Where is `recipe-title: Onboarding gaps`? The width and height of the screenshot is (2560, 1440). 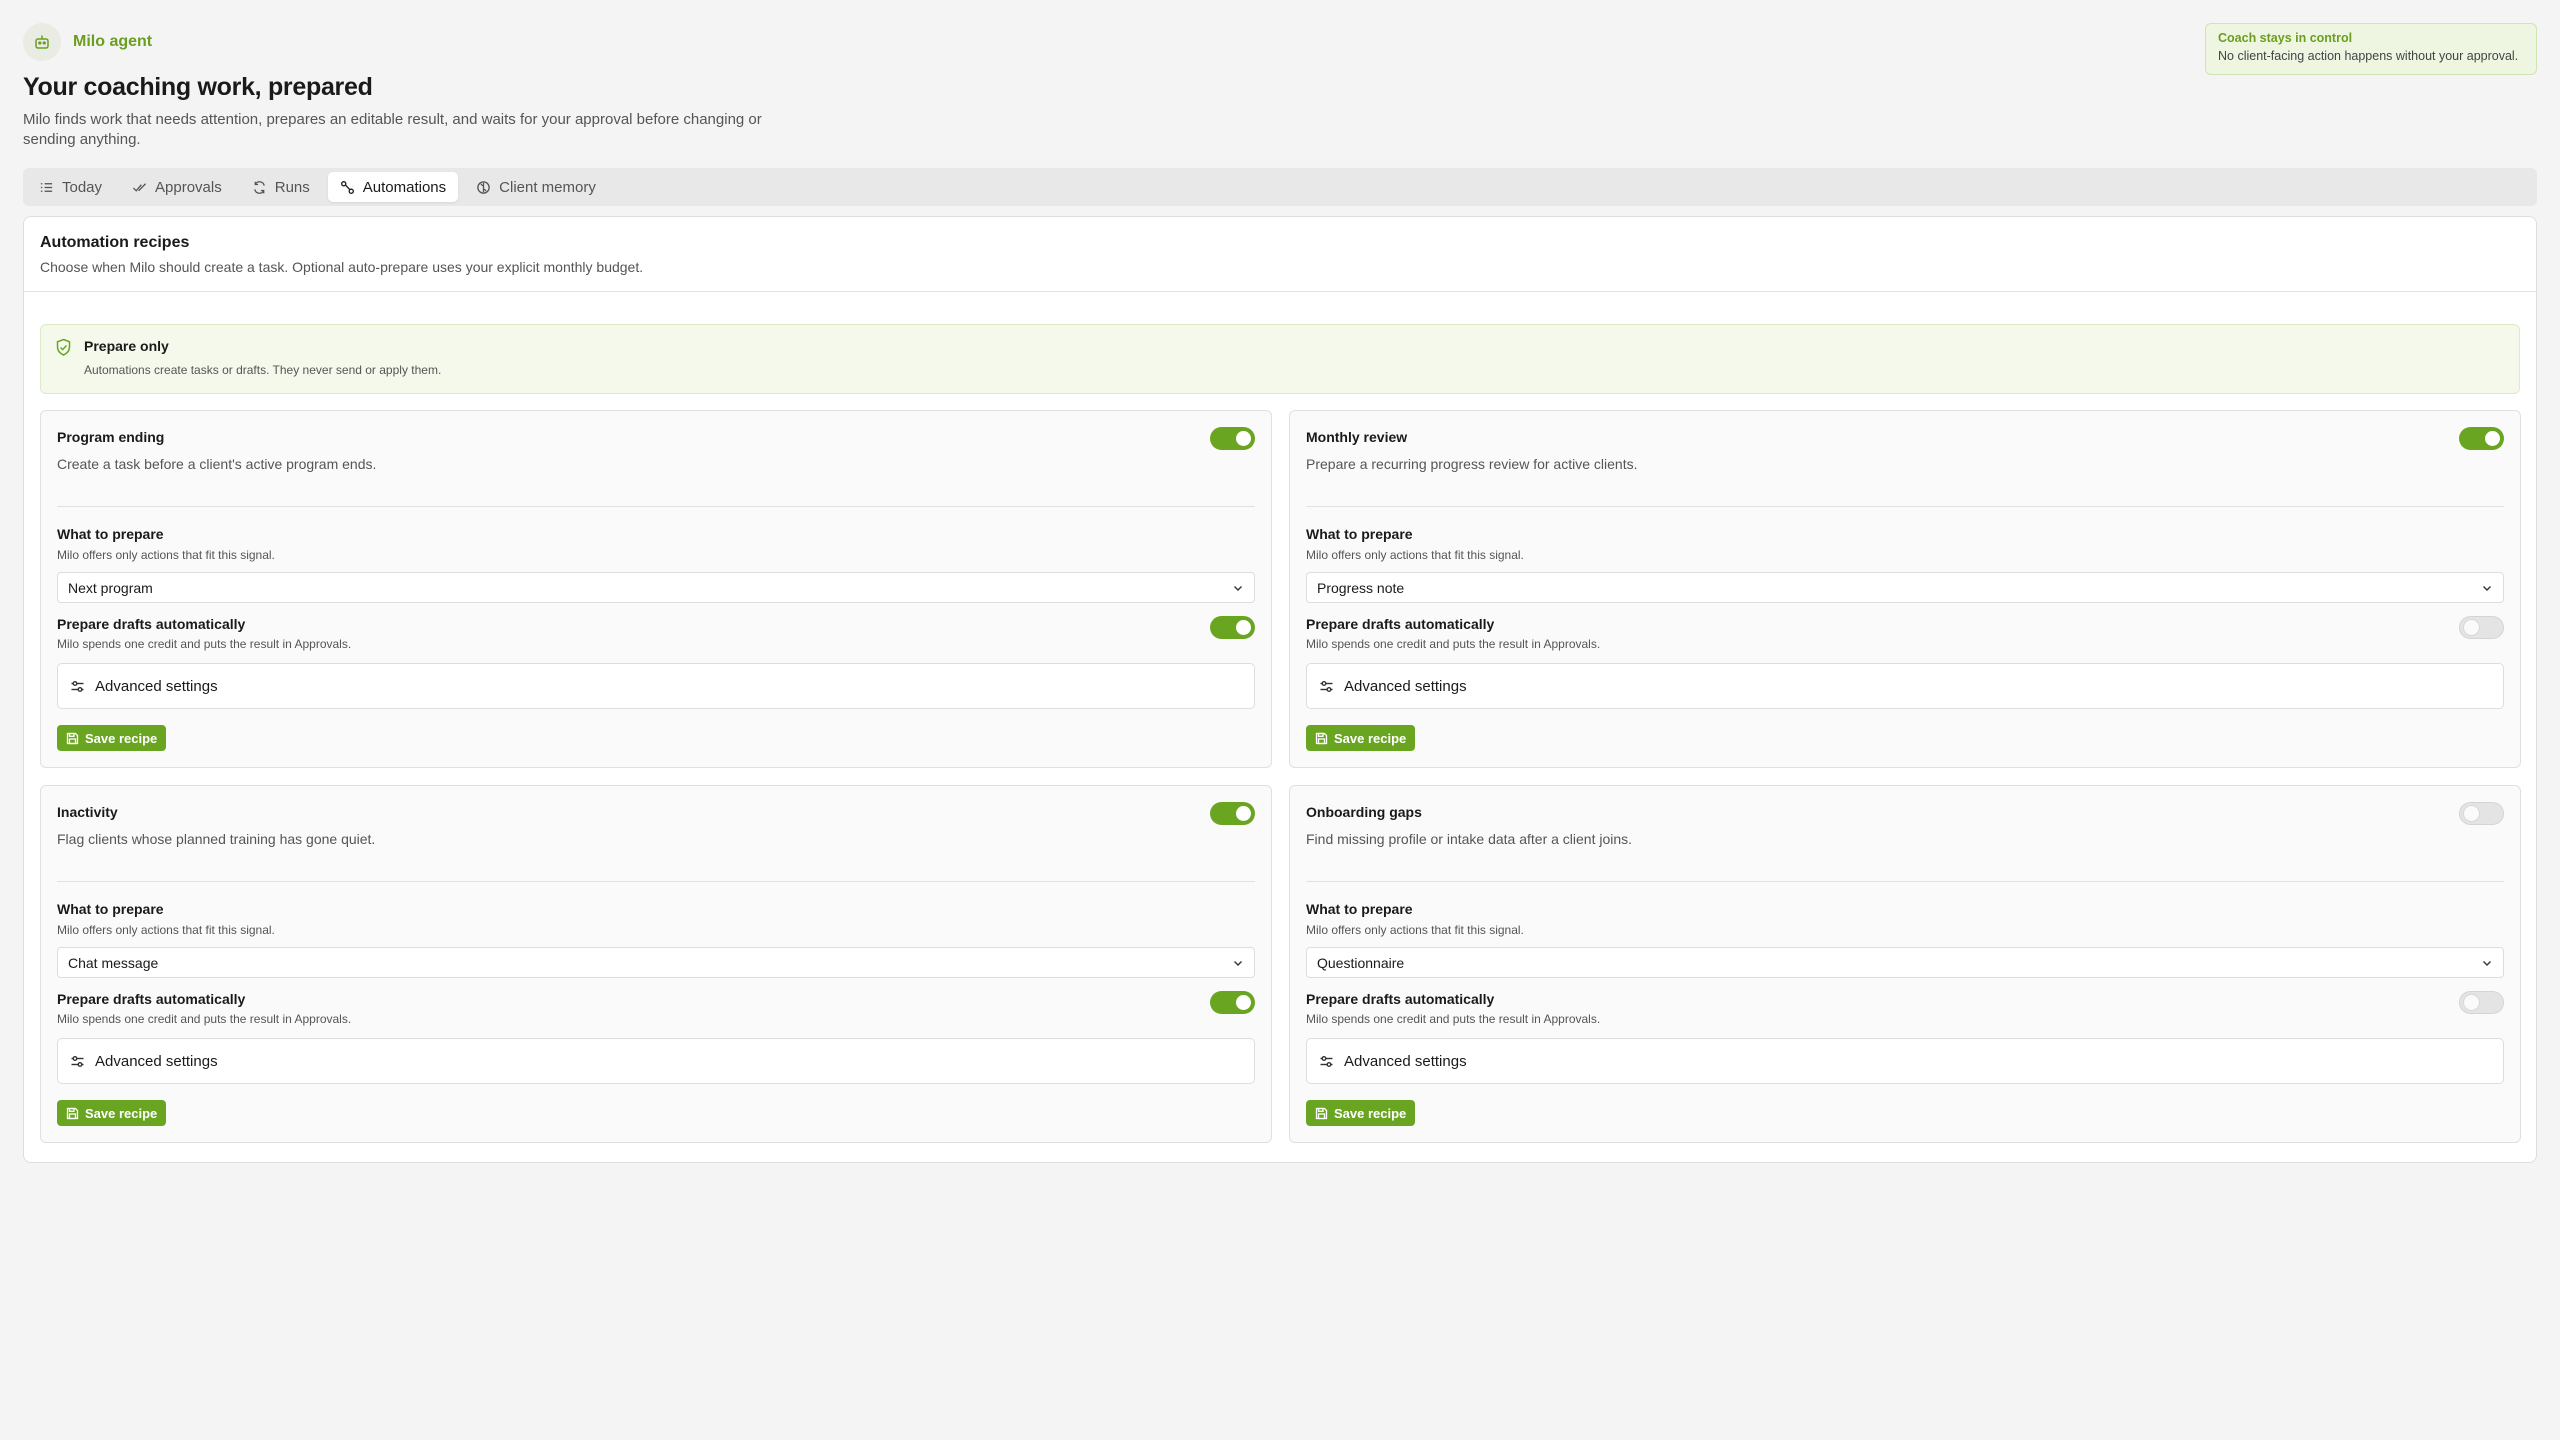
recipe-title: Onboarding gaps is located at coordinates (1364, 812).